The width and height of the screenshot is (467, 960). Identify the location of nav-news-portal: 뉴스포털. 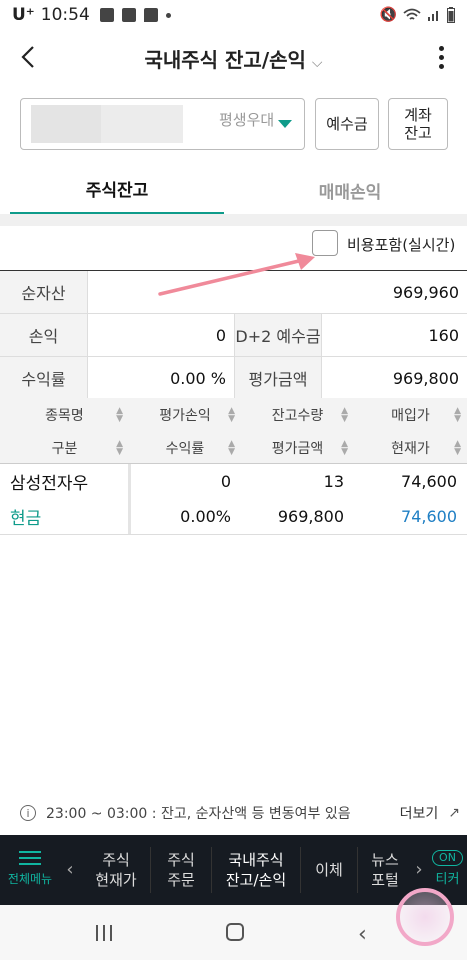
(385, 870).